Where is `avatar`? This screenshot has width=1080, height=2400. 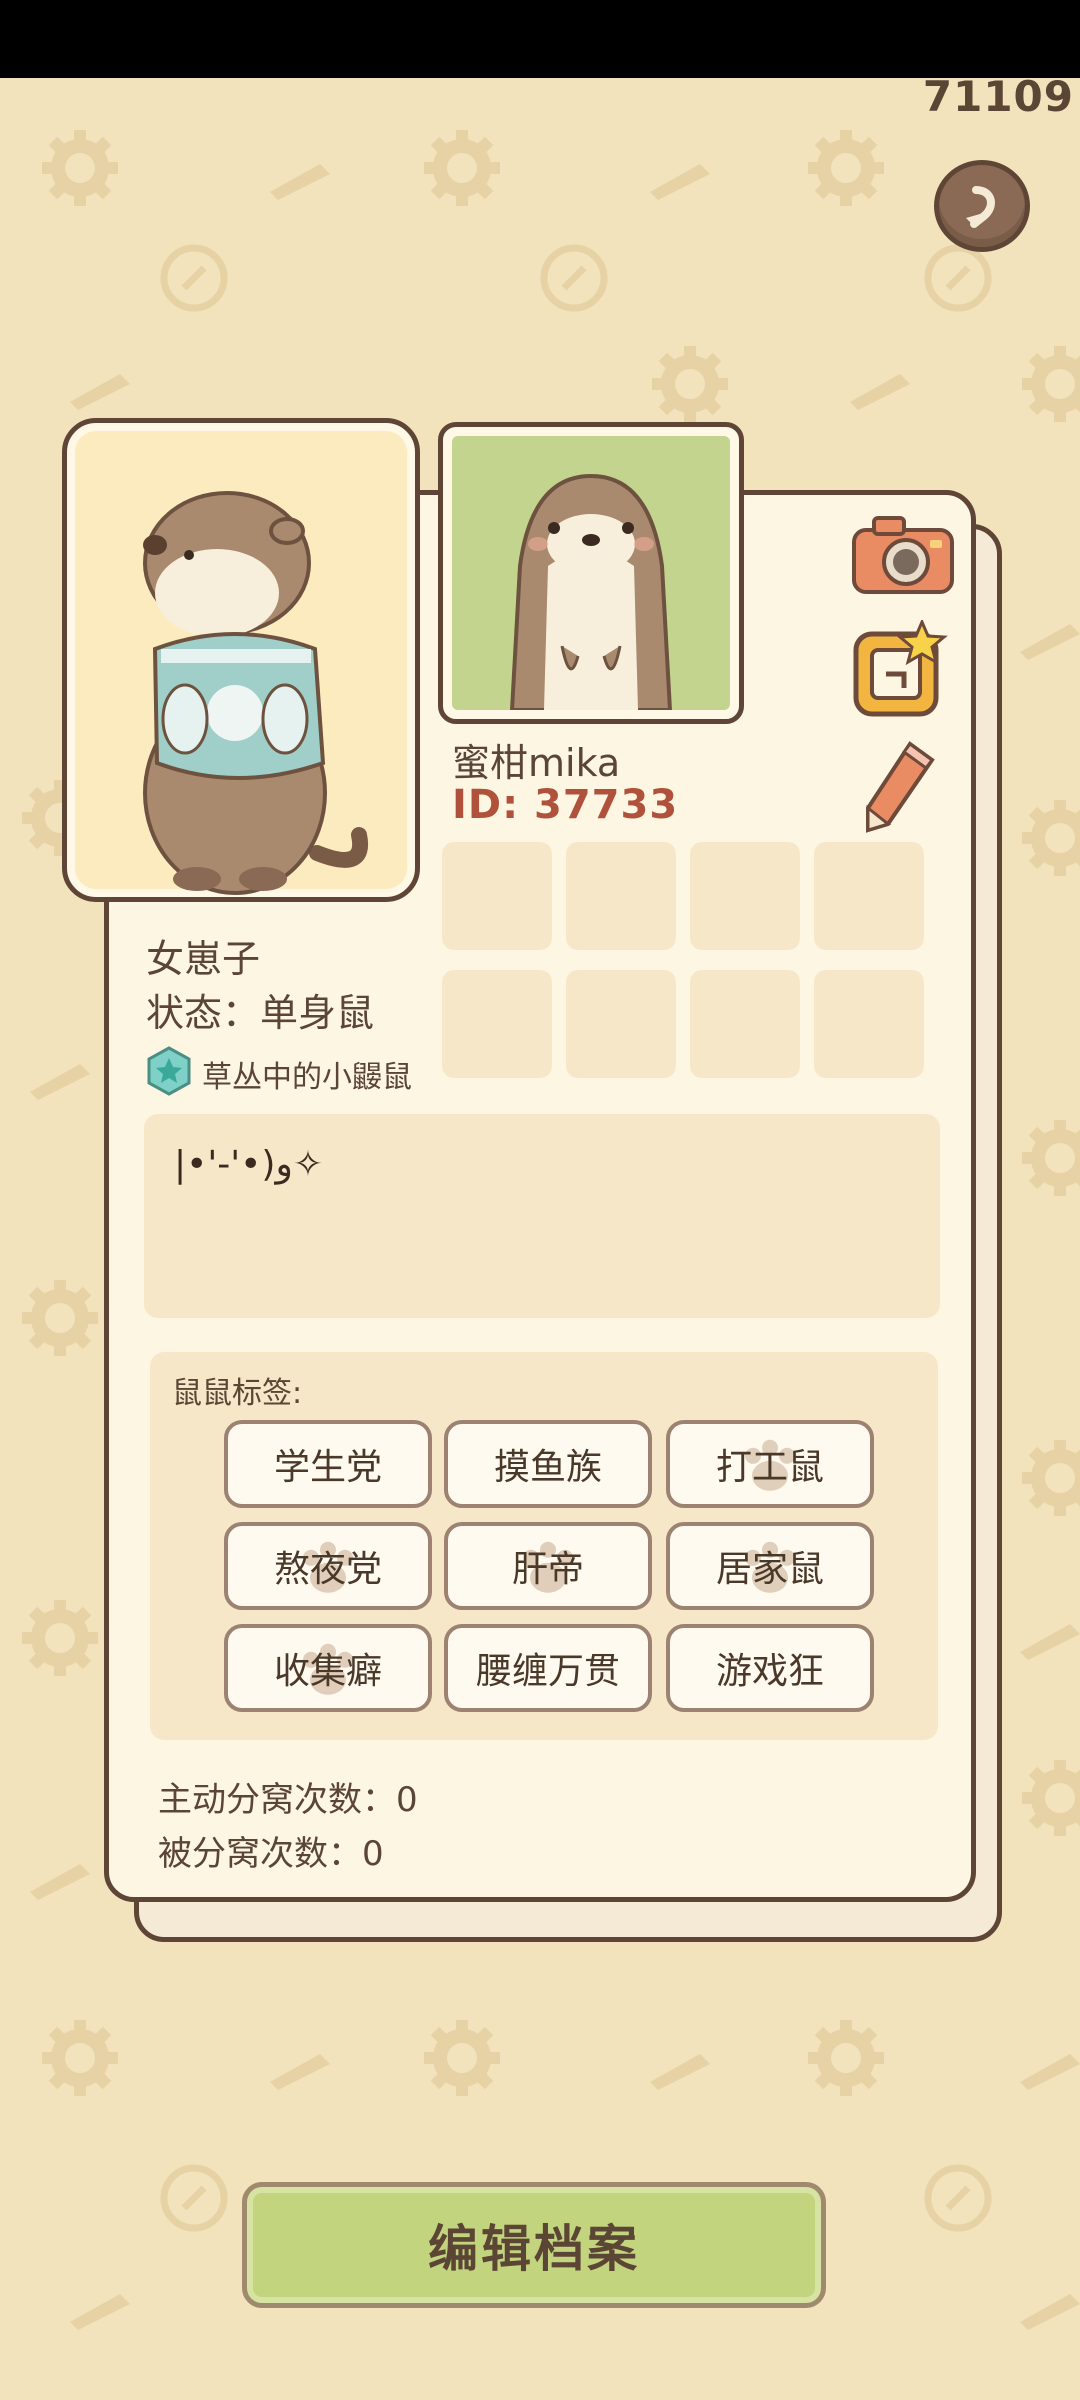 avatar is located at coordinates (591, 573).